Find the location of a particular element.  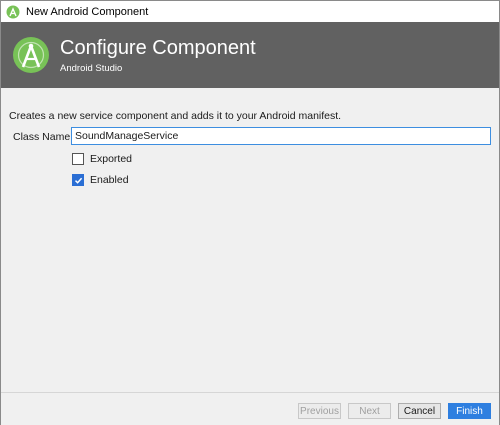

enabled-checkbox is located at coordinates (78, 180).